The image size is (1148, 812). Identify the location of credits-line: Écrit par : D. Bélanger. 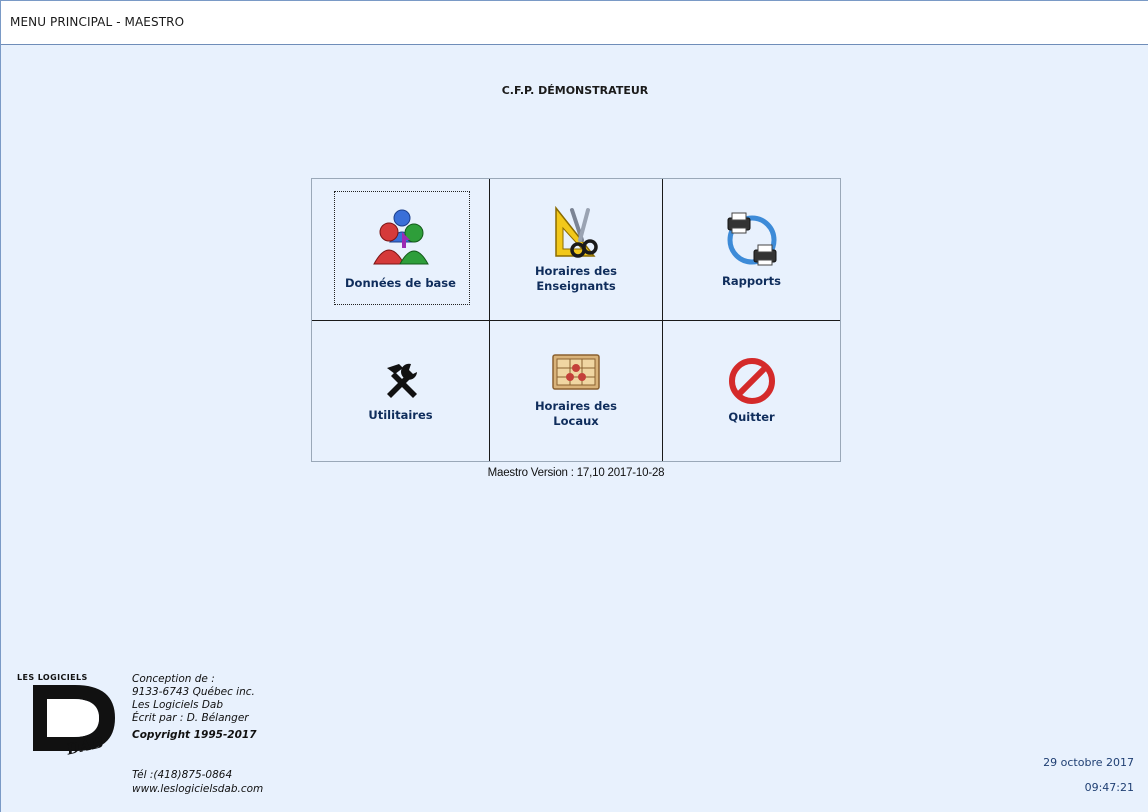
(190, 718).